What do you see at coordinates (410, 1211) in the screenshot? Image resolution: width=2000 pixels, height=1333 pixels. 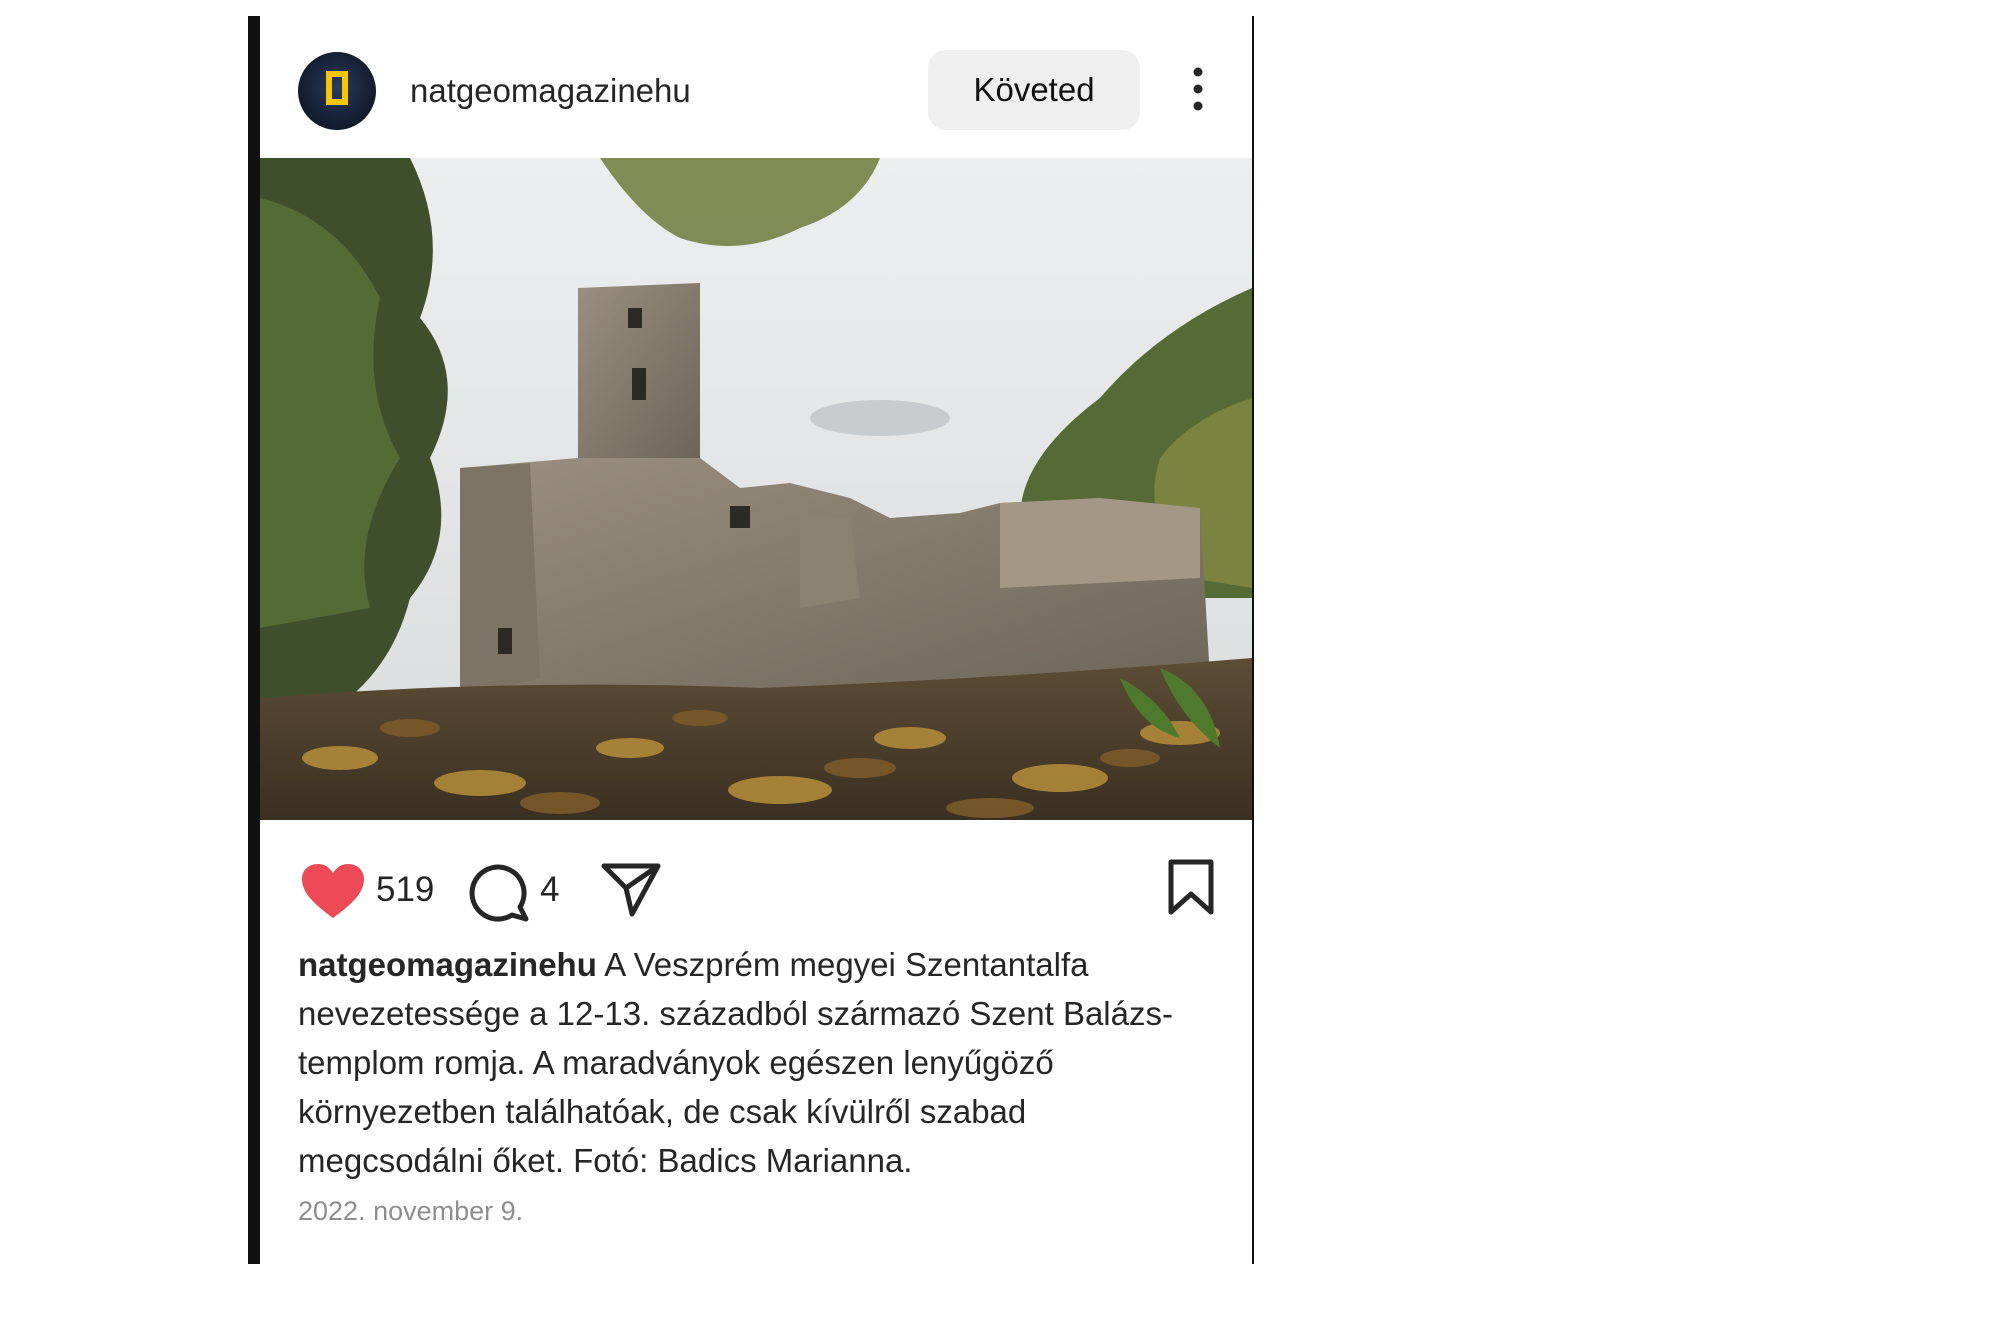 I see `post-date: 2022. november 9.` at bounding box center [410, 1211].